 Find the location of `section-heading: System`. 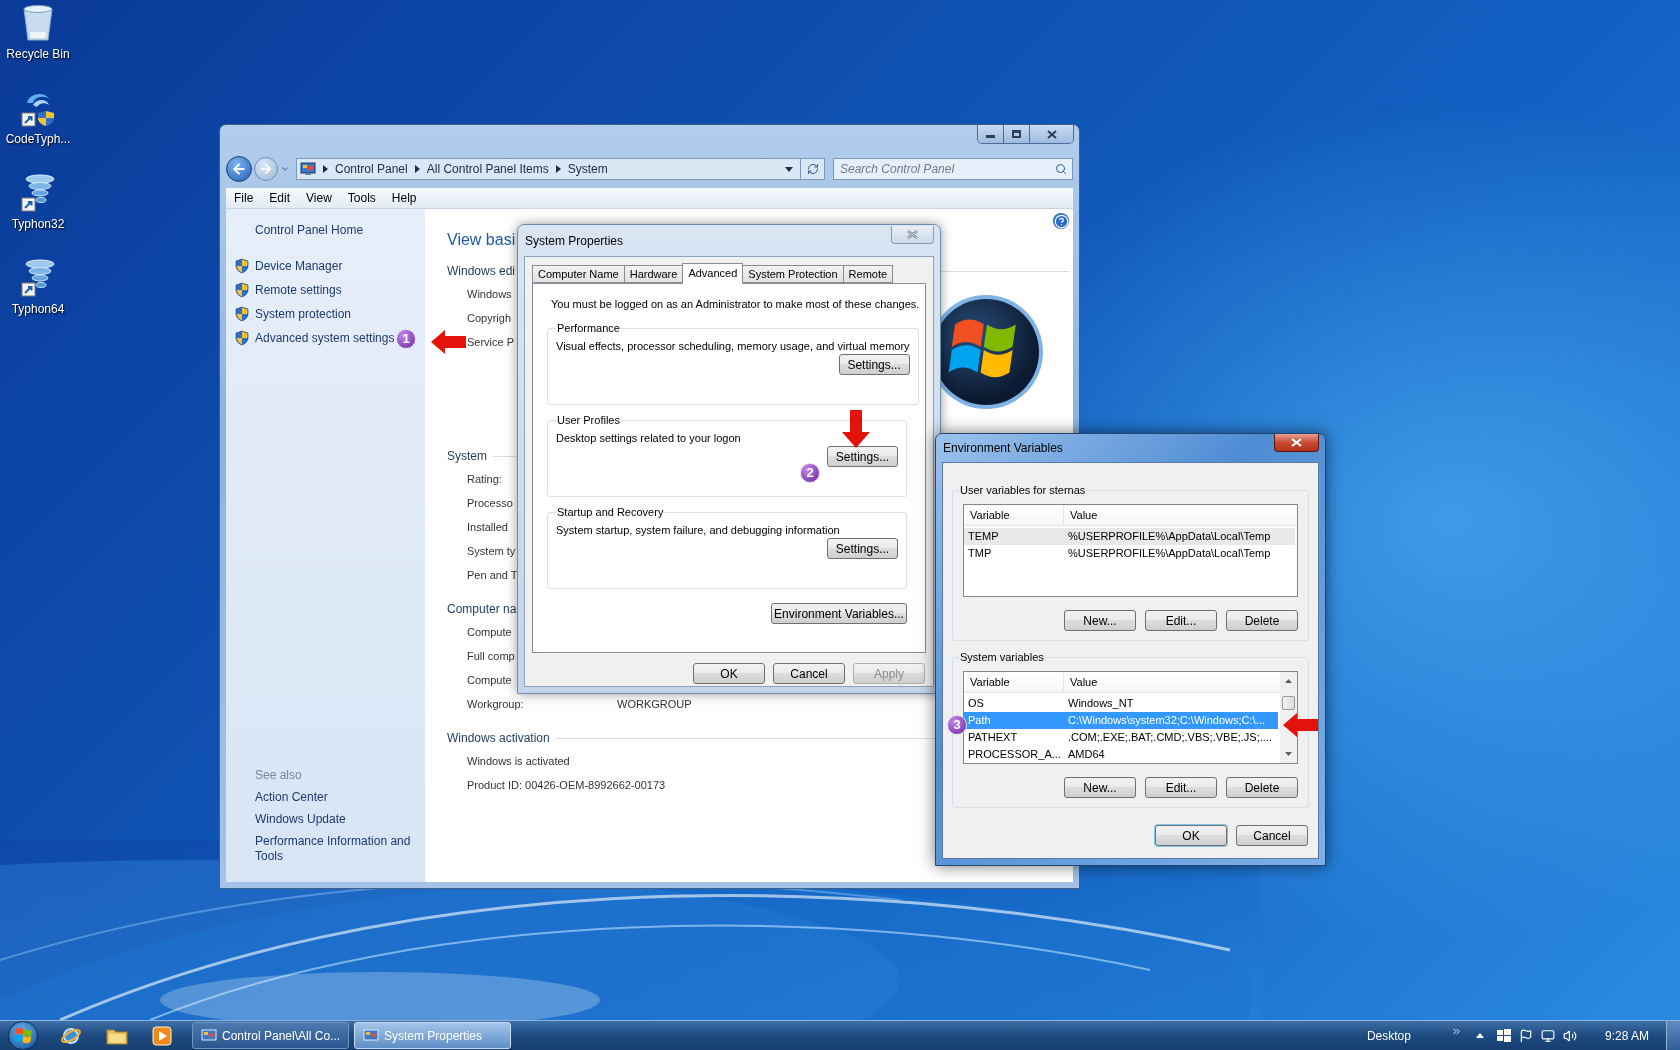

section-heading: System is located at coordinates (467, 456).